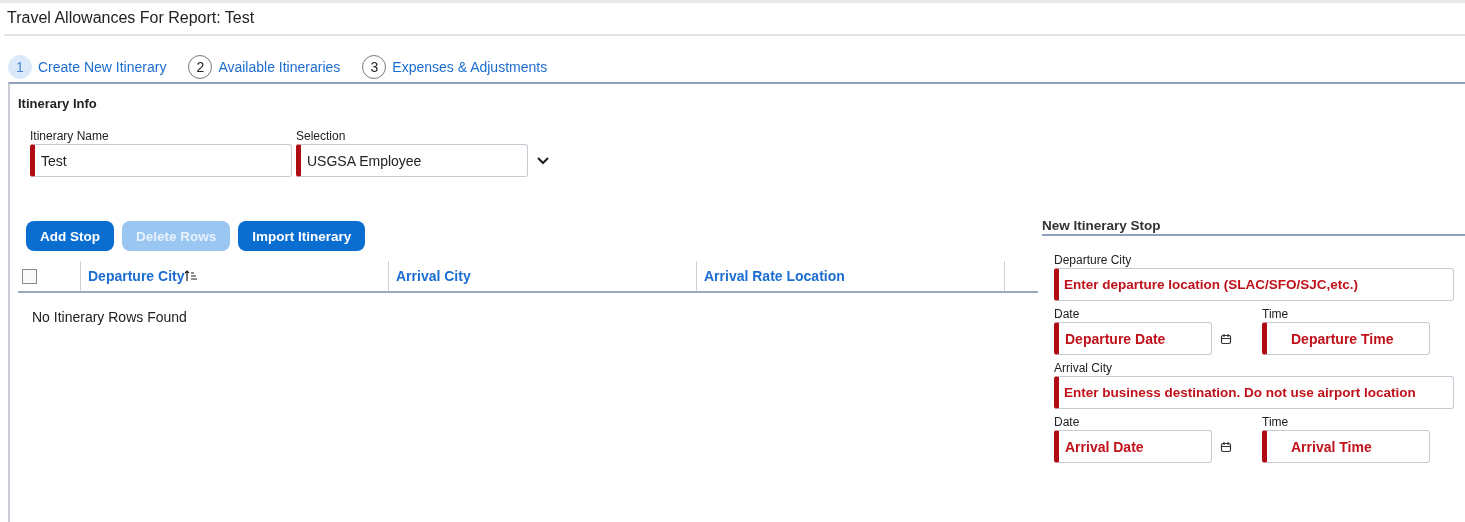 Image resolution: width=1465 pixels, height=522 pixels. I want to click on step-link: Expenses & Adjustments, so click(470, 66).